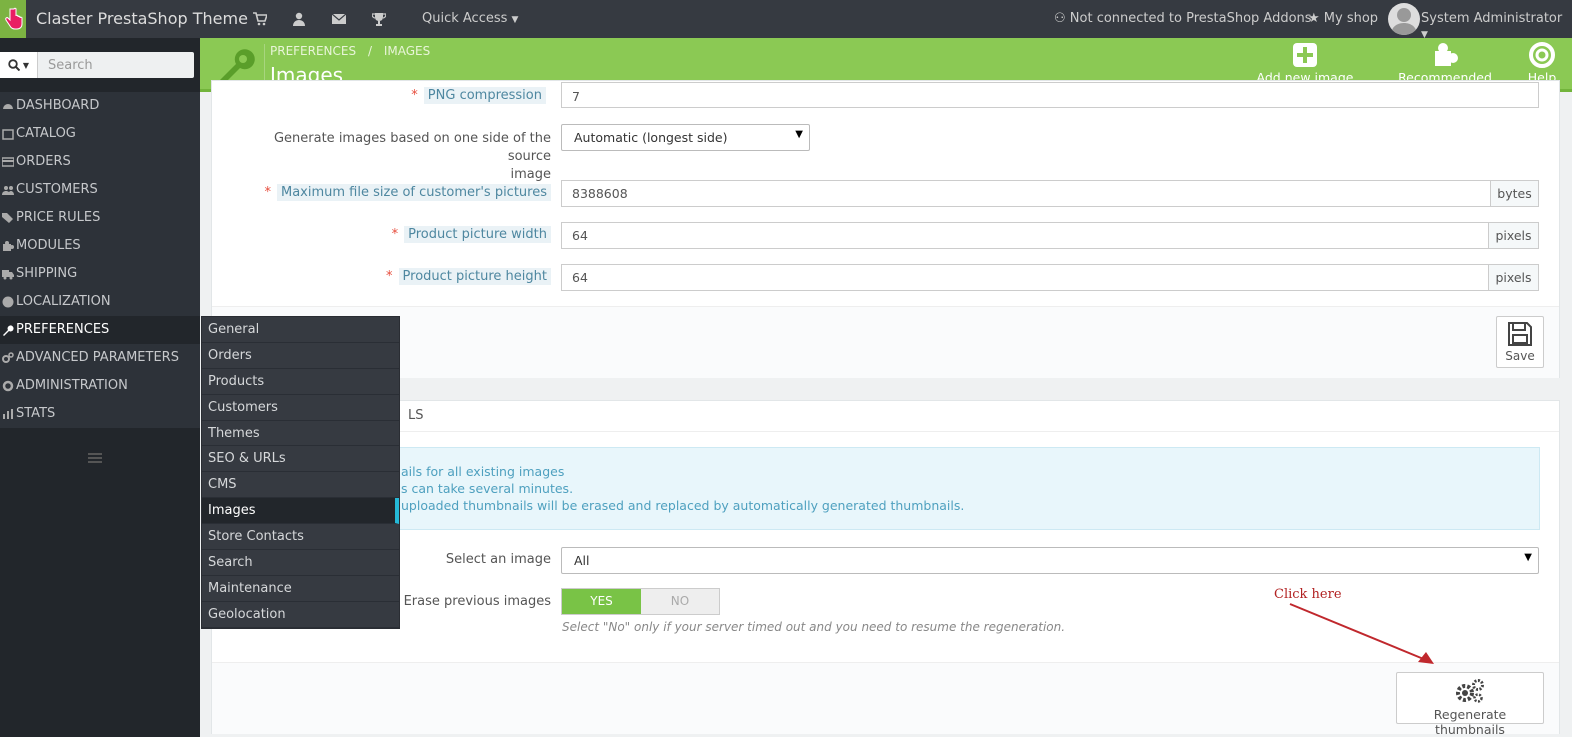 The width and height of the screenshot is (1572, 737). What do you see at coordinates (300, 537) in the screenshot?
I see `submenu-item-store-contacts: Store Contacts` at bounding box center [300, 537].